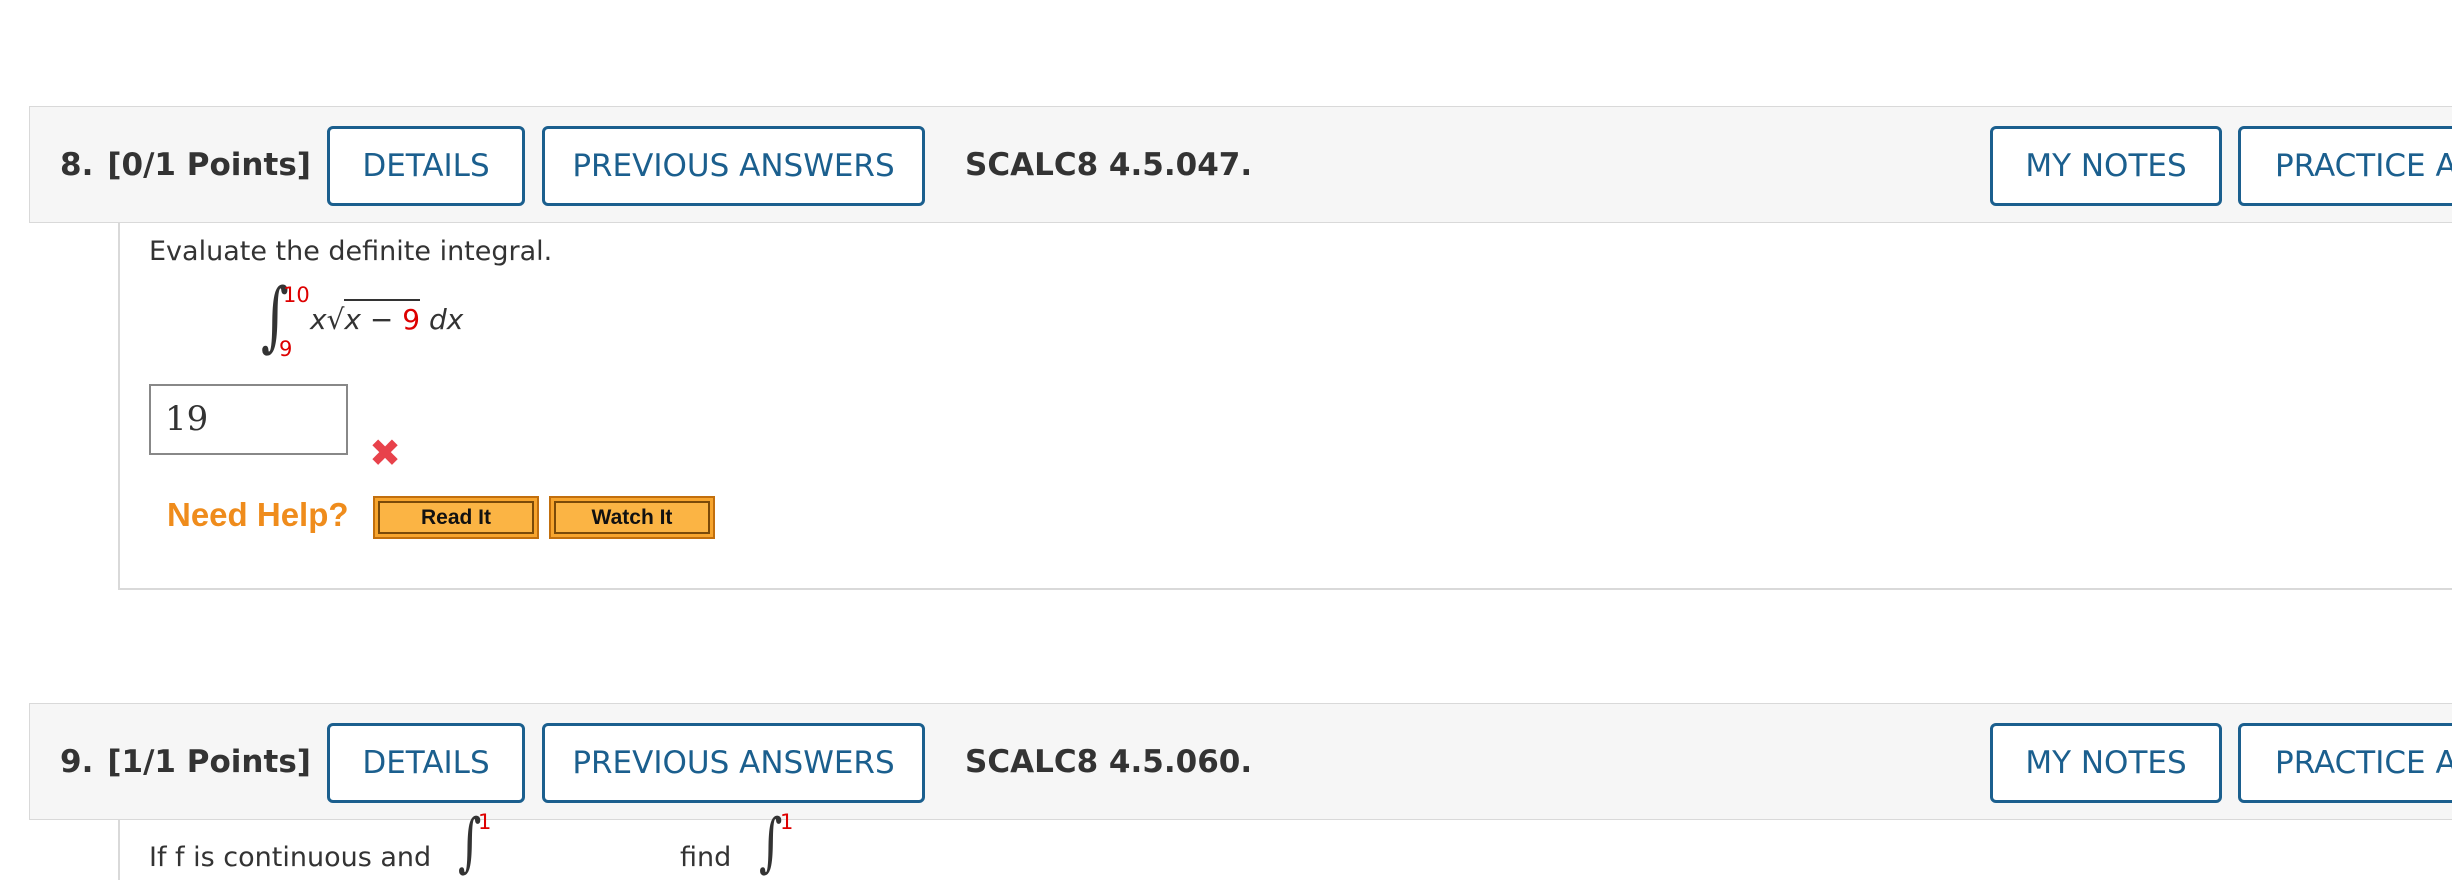 The image size is (2452, 880). What do you see at coordinates (318, 319) in the screenshot?
I see `integrand-prefix: x` at bounding box center [318, 319].